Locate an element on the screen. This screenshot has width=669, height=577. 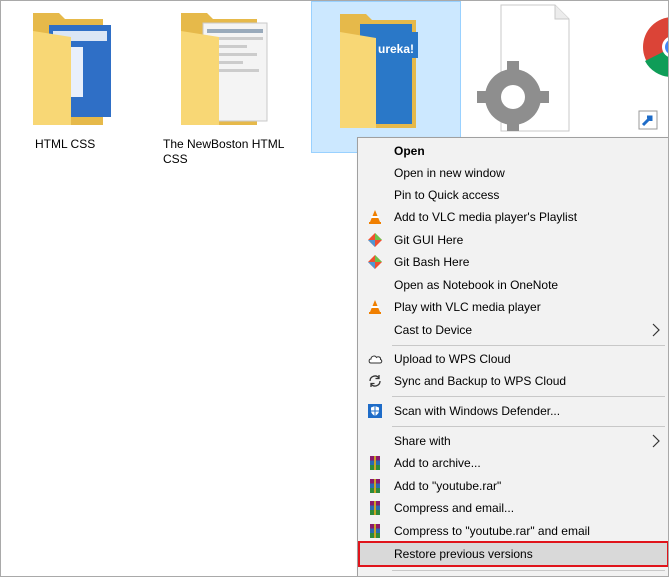
sync-icon is located at coordinates (375, 381).